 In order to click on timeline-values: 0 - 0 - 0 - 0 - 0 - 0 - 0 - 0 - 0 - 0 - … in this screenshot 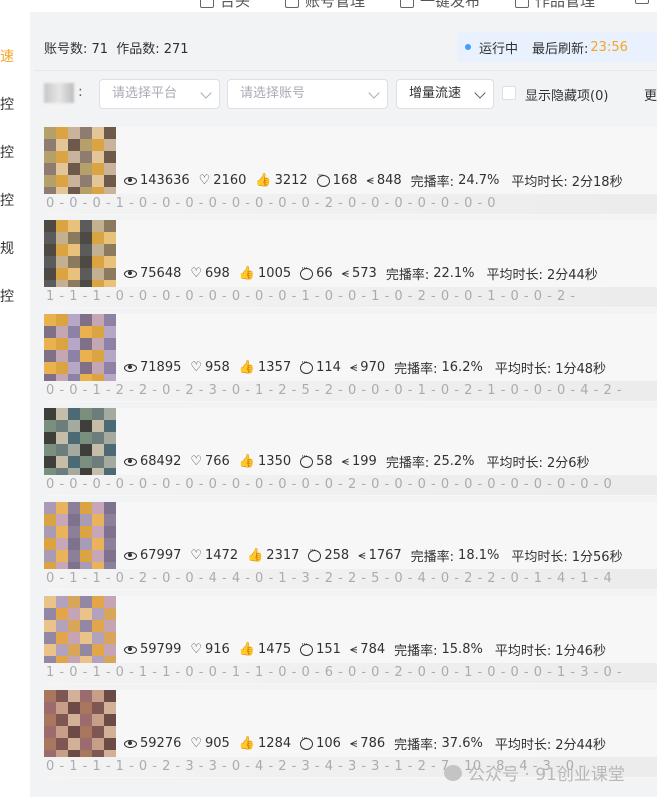, I will do `click(329, 484)`.